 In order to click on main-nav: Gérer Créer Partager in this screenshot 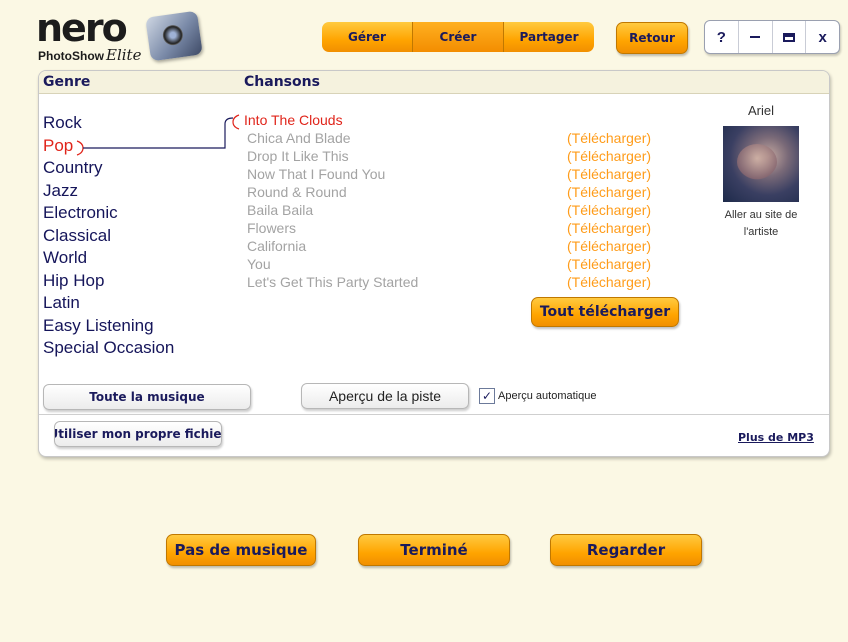, I will do `click(458, 37)`.